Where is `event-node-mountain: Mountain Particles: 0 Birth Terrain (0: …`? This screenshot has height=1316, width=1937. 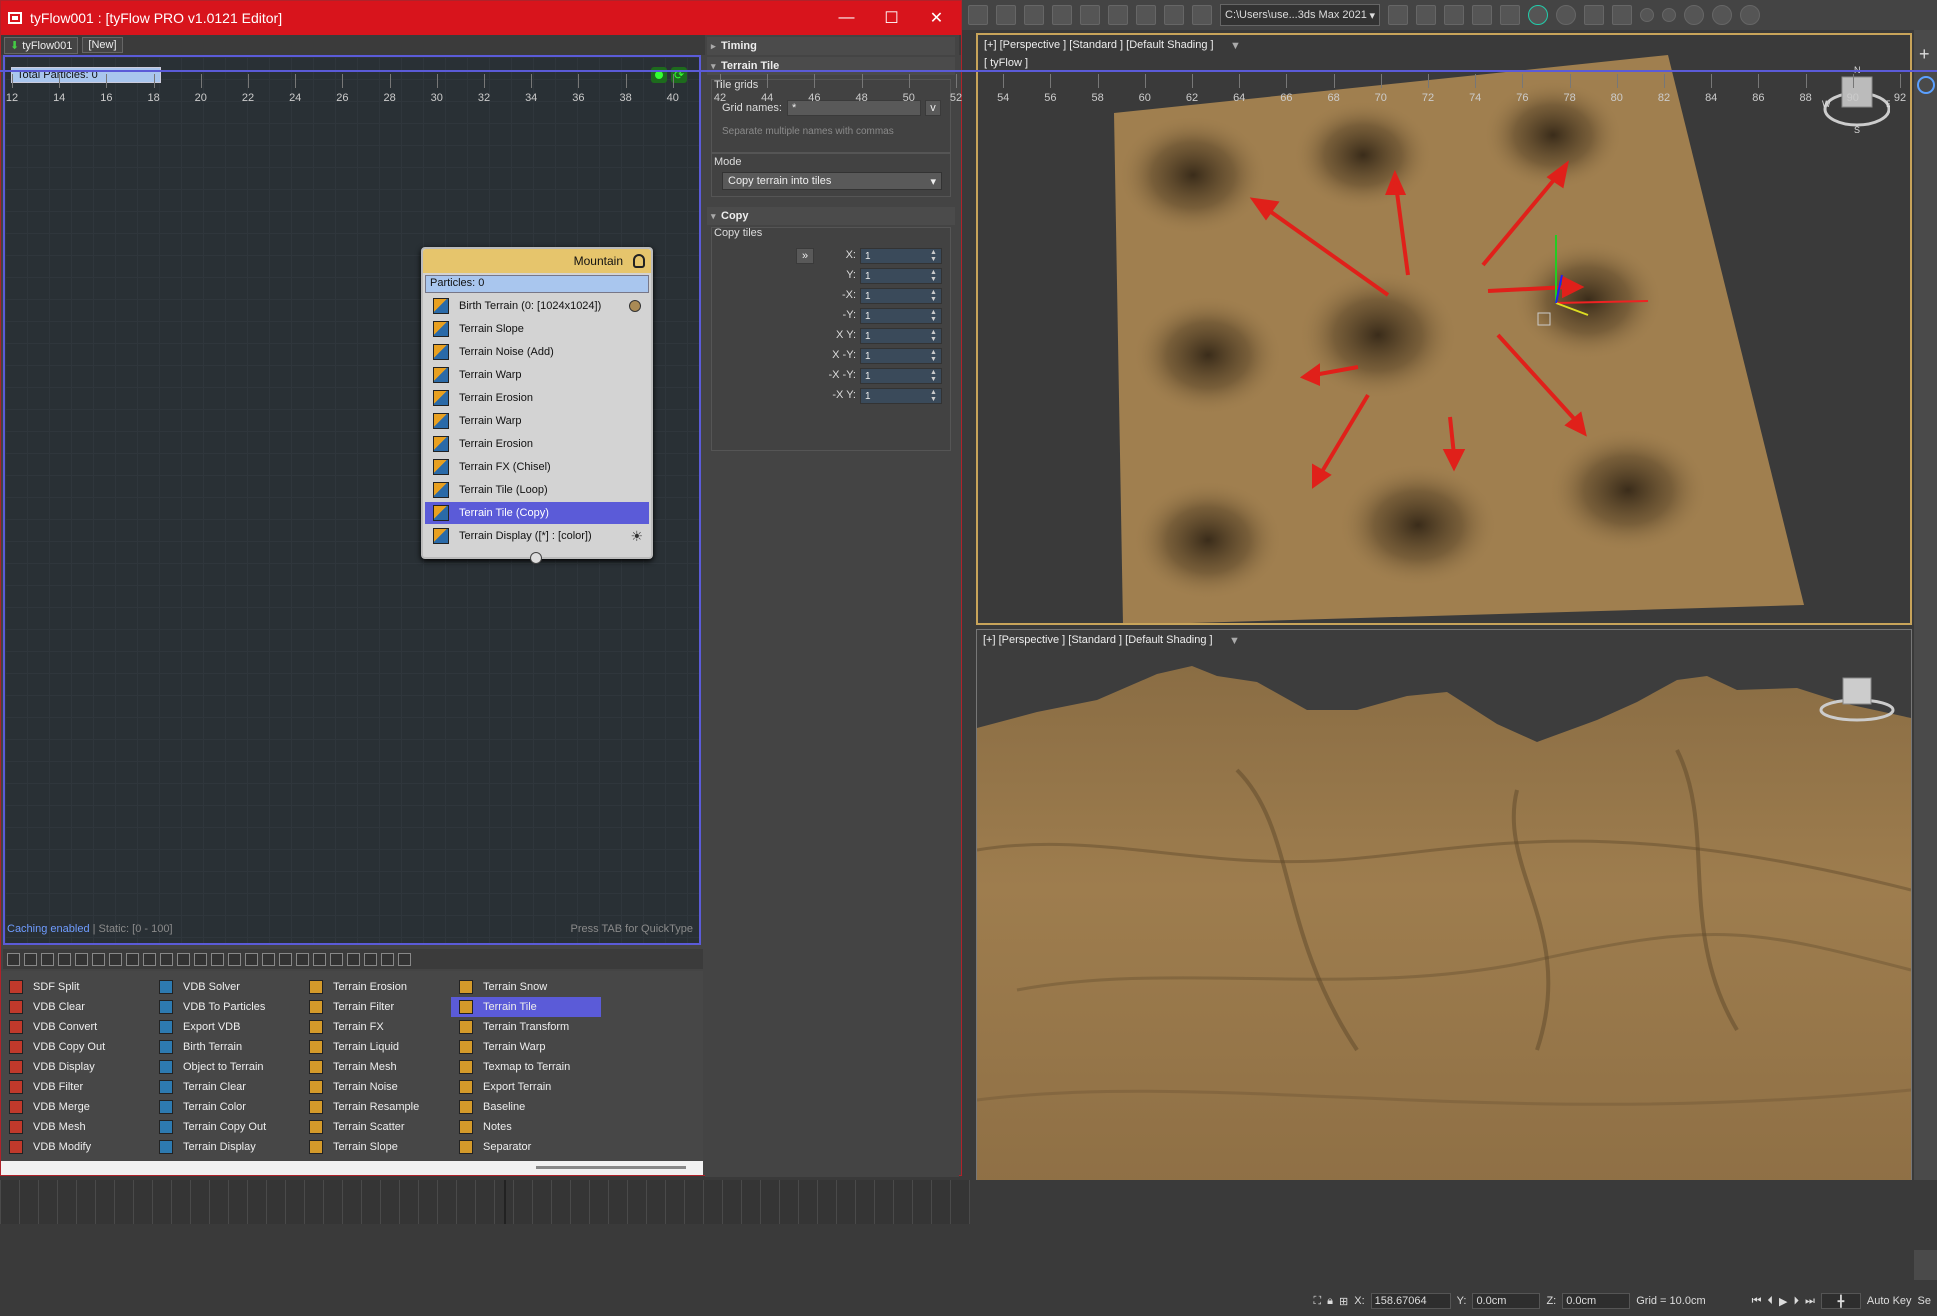
event-node-mountain: Mountain Particles: 0 Birth Terrain (0: … is located at coordinates (537, 405).